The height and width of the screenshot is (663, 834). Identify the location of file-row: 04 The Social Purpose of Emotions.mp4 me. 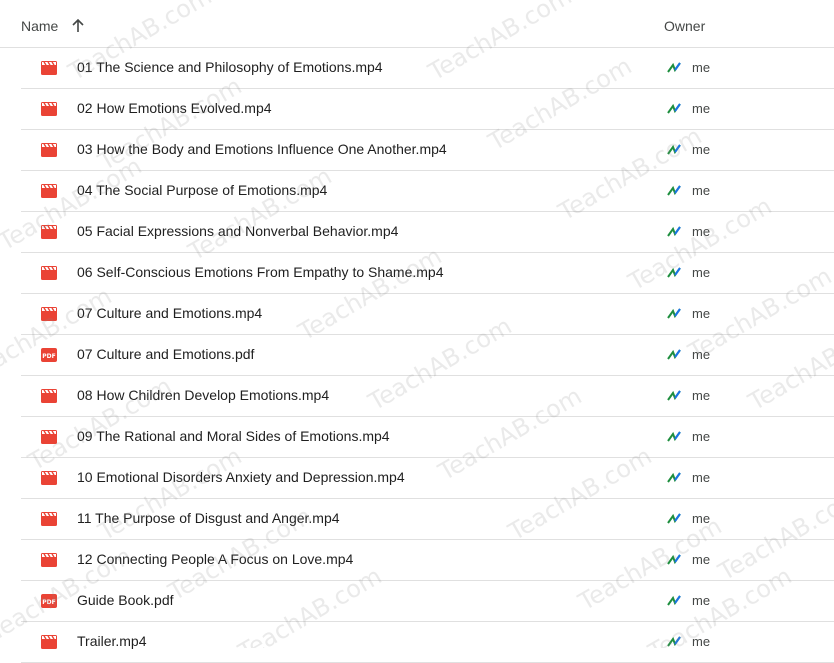
(427, 191).